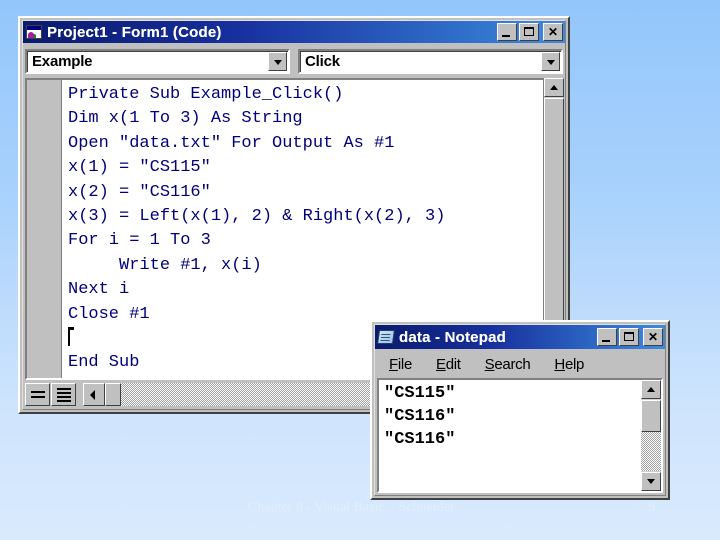 This screenshot has height=540, width=720. I want to click on menu-rest: ile, so click(404, 364).